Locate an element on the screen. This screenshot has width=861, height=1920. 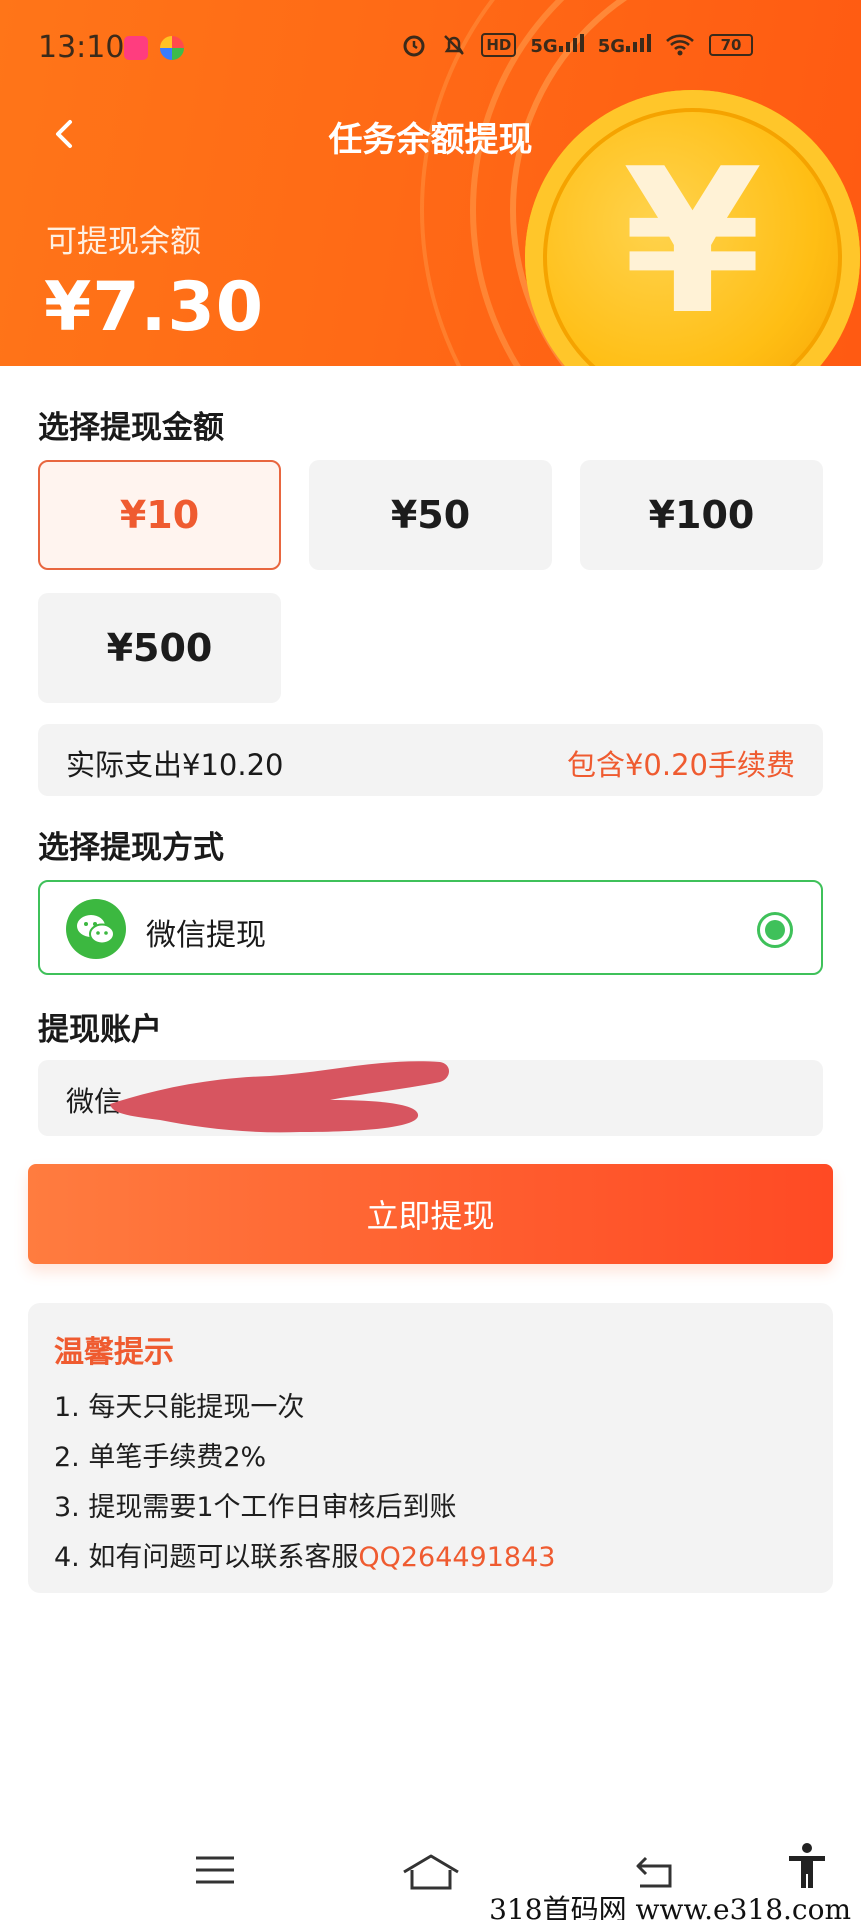
fee-note: 包含¥0.20手续费 is located at coordinates (680, 765).